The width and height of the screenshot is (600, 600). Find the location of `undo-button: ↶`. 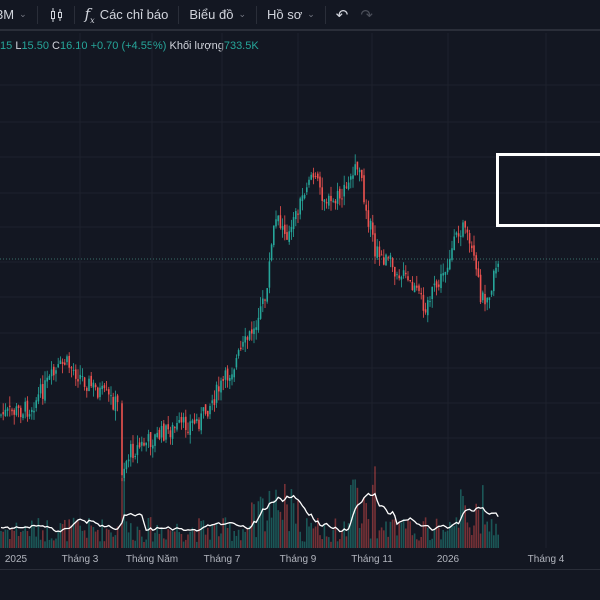

undo-button: ↶ is located at coordinates (342, 14).